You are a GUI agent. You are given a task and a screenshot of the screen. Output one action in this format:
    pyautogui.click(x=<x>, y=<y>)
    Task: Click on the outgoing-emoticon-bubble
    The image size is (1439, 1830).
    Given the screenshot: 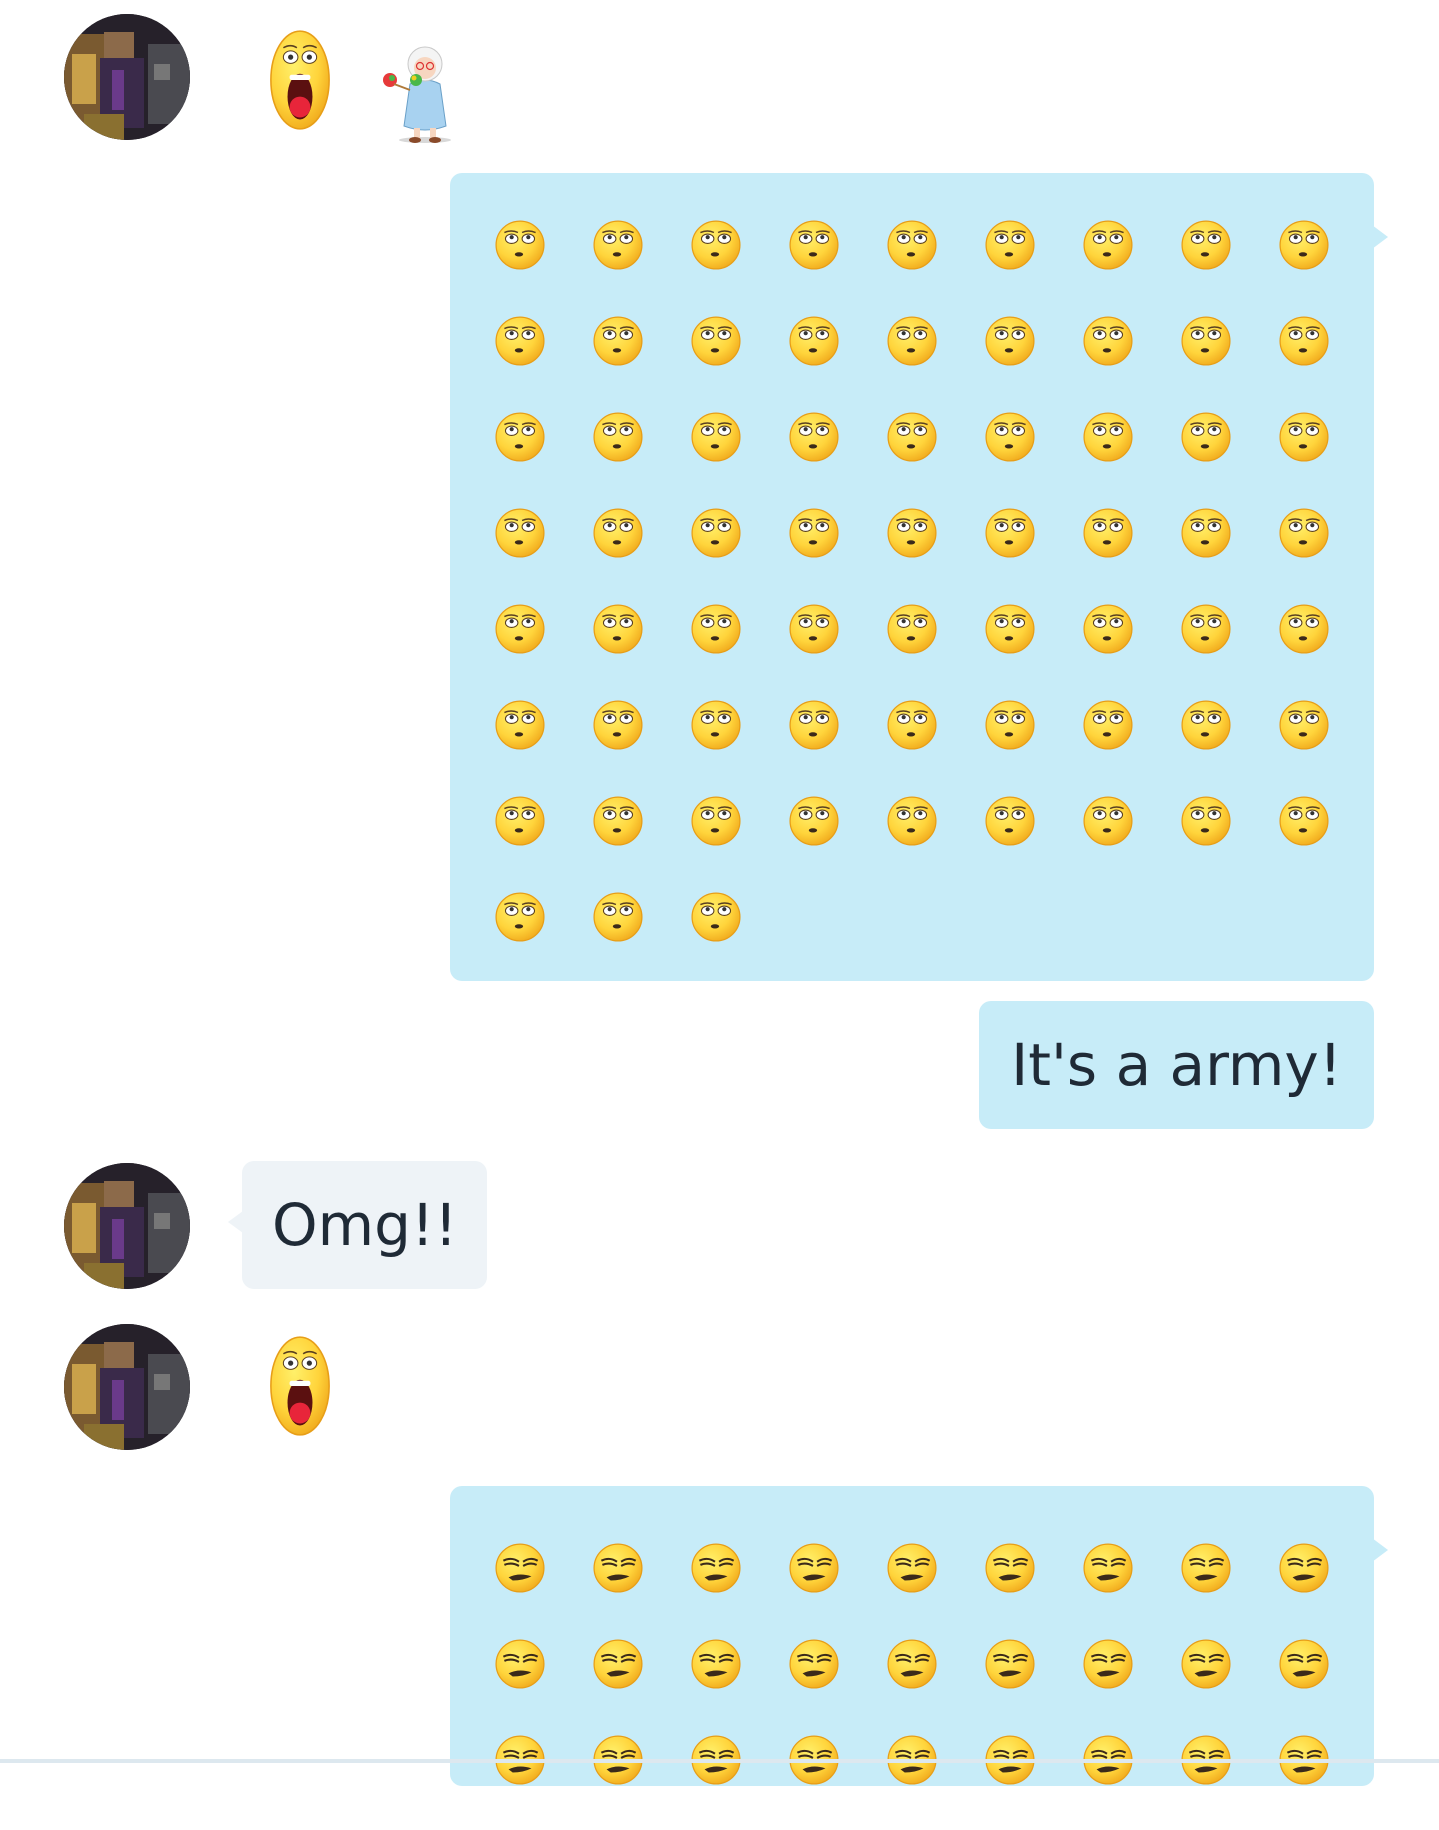 What is the action you would take?
    pyautogui.click(x=919, y=1636)
    